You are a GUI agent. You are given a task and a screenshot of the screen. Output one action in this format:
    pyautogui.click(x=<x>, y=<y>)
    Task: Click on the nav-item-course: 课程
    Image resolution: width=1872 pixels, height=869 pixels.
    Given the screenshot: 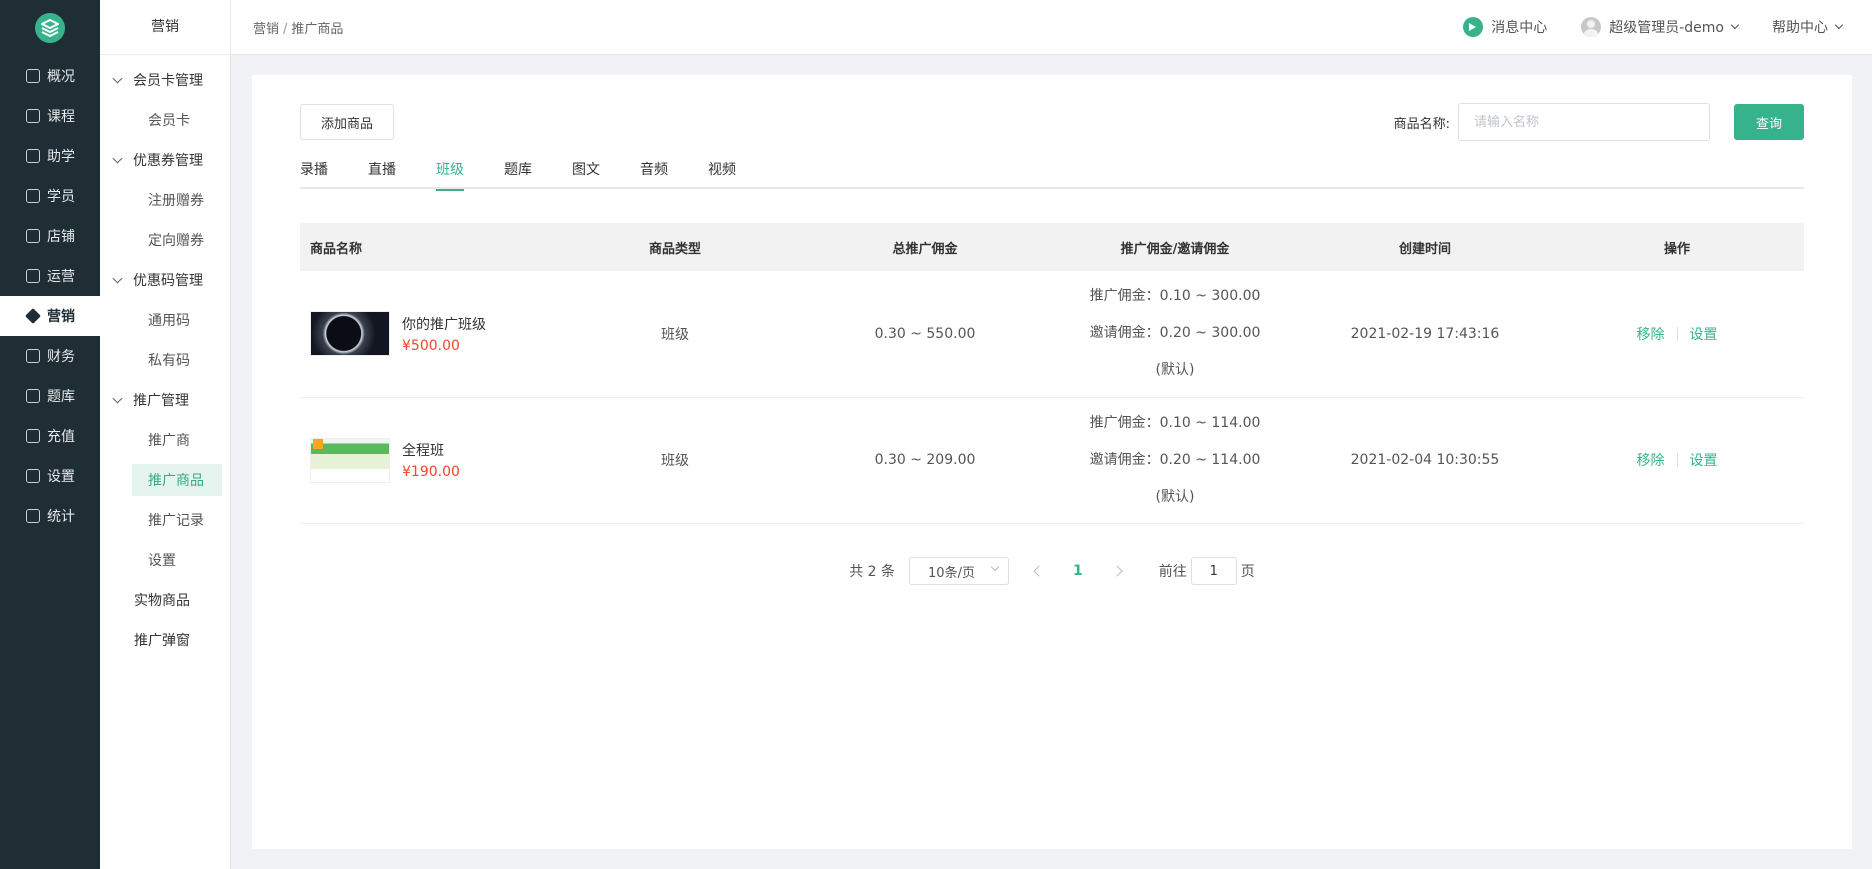 What is the action you would take?
    pyautogui.click(x=50, y=116)
    